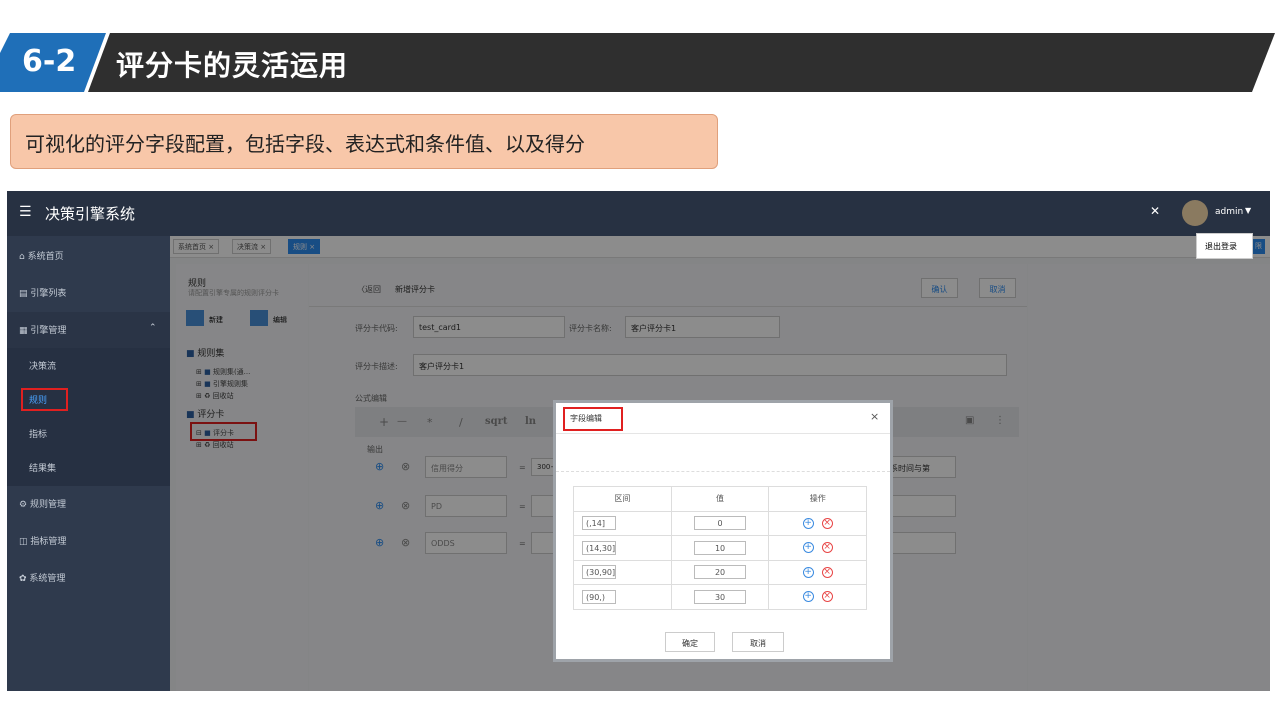 The width and height of the screenshot is (1275, 703). Describe the element at coordinates (44, 399) in the screenshot. I see `highlight-rule-box` at that location.